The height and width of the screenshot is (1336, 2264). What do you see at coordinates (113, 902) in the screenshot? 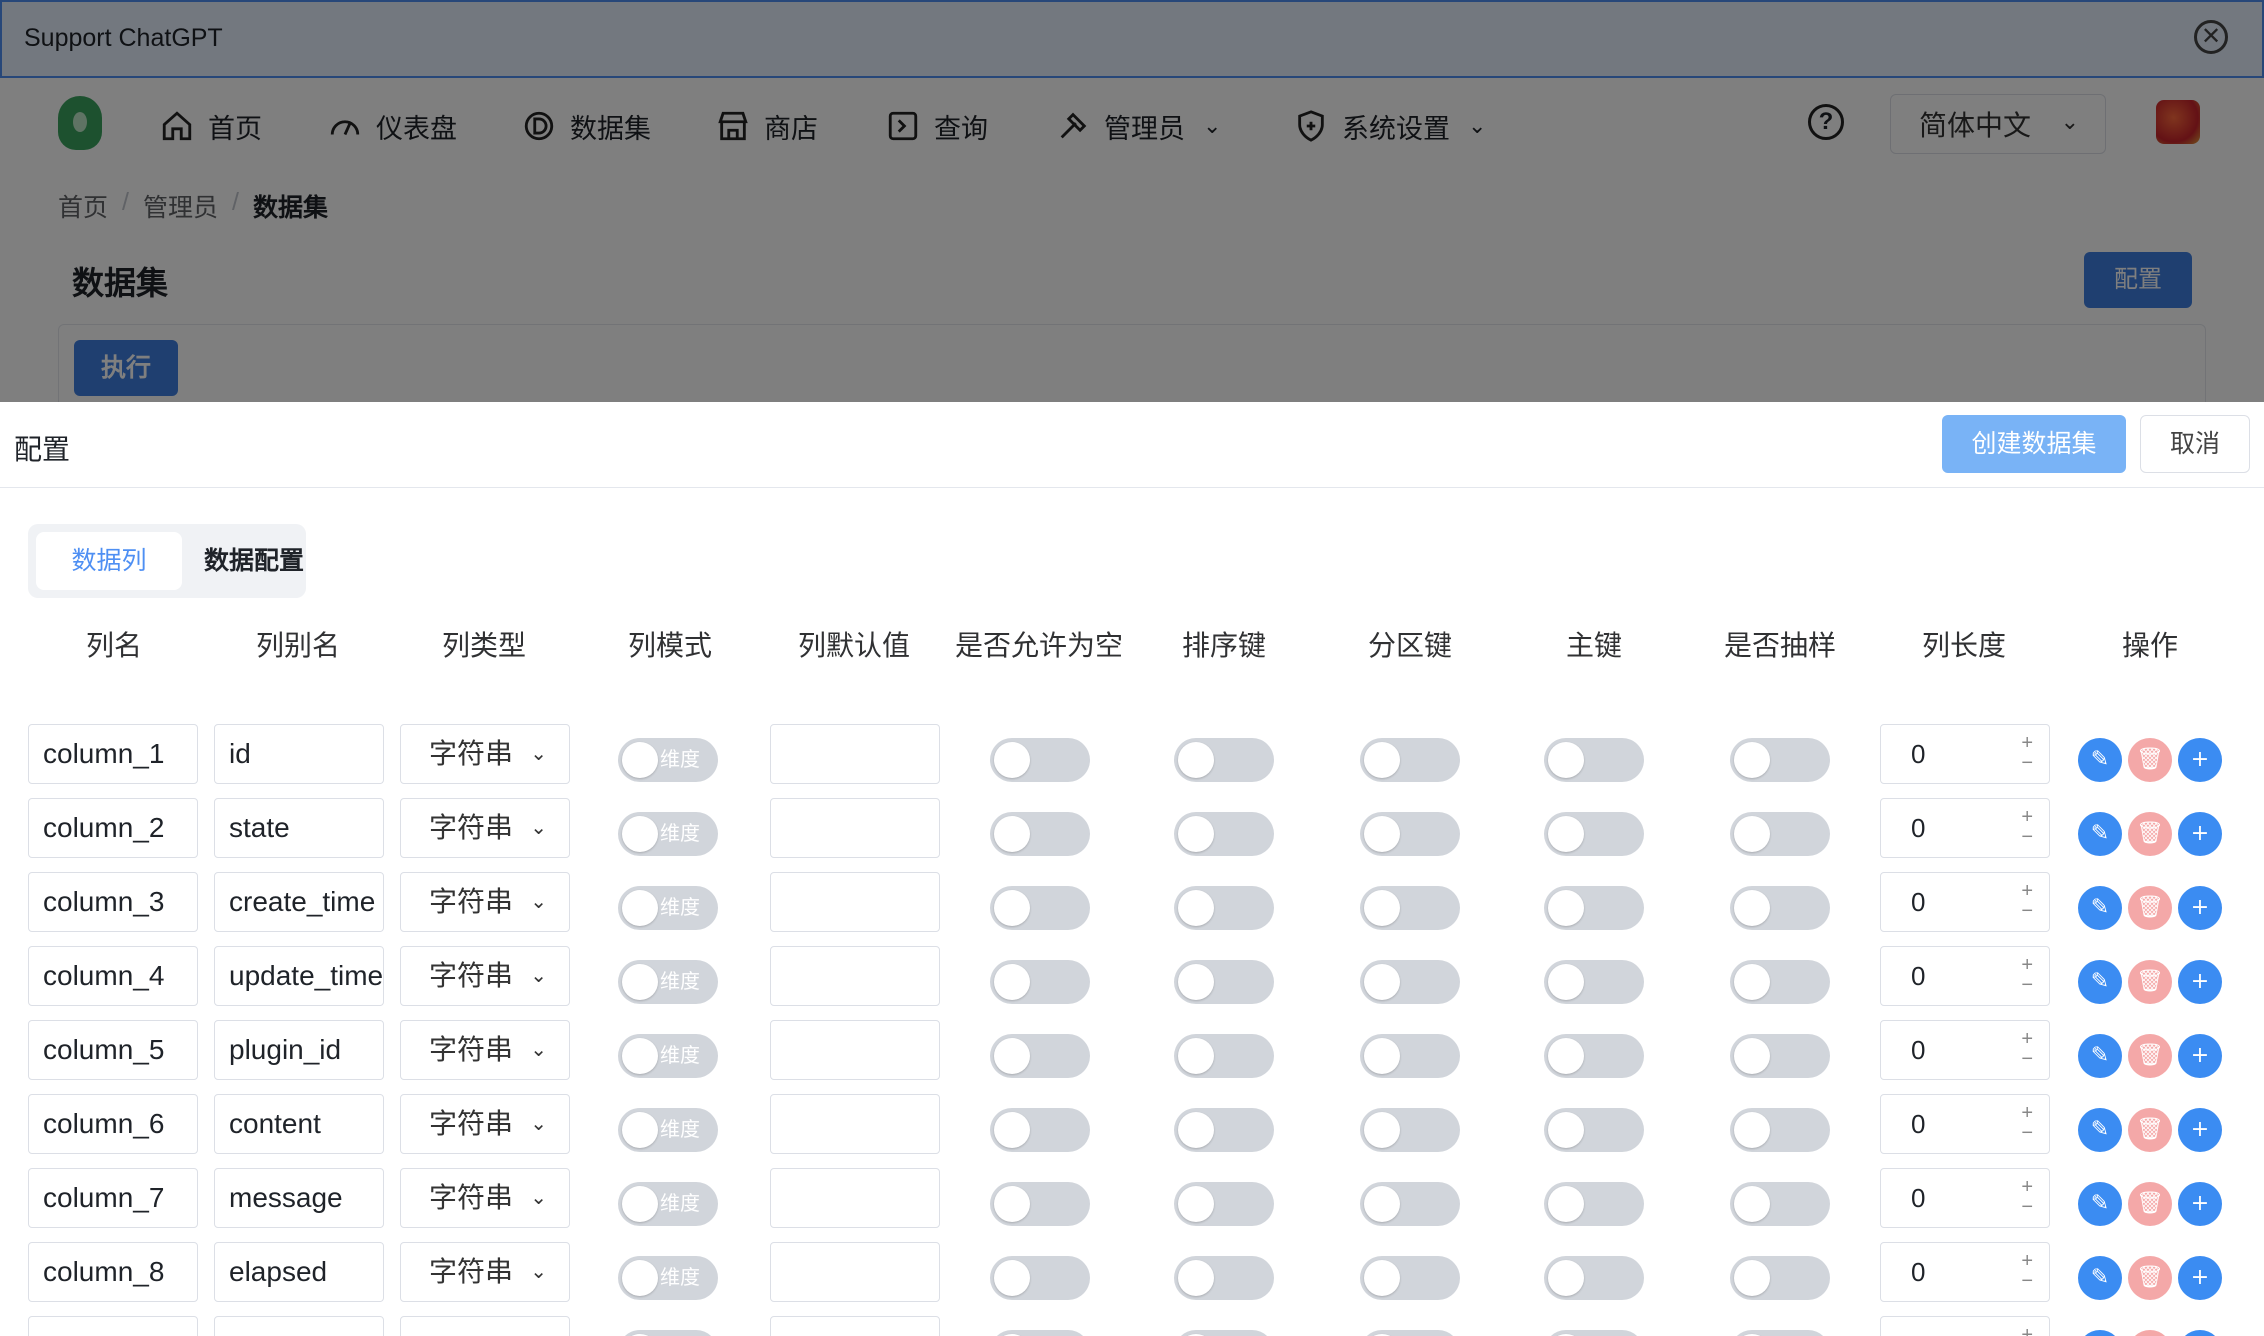
I see `column-name-input: column_3` at bounding box center [113, 902].